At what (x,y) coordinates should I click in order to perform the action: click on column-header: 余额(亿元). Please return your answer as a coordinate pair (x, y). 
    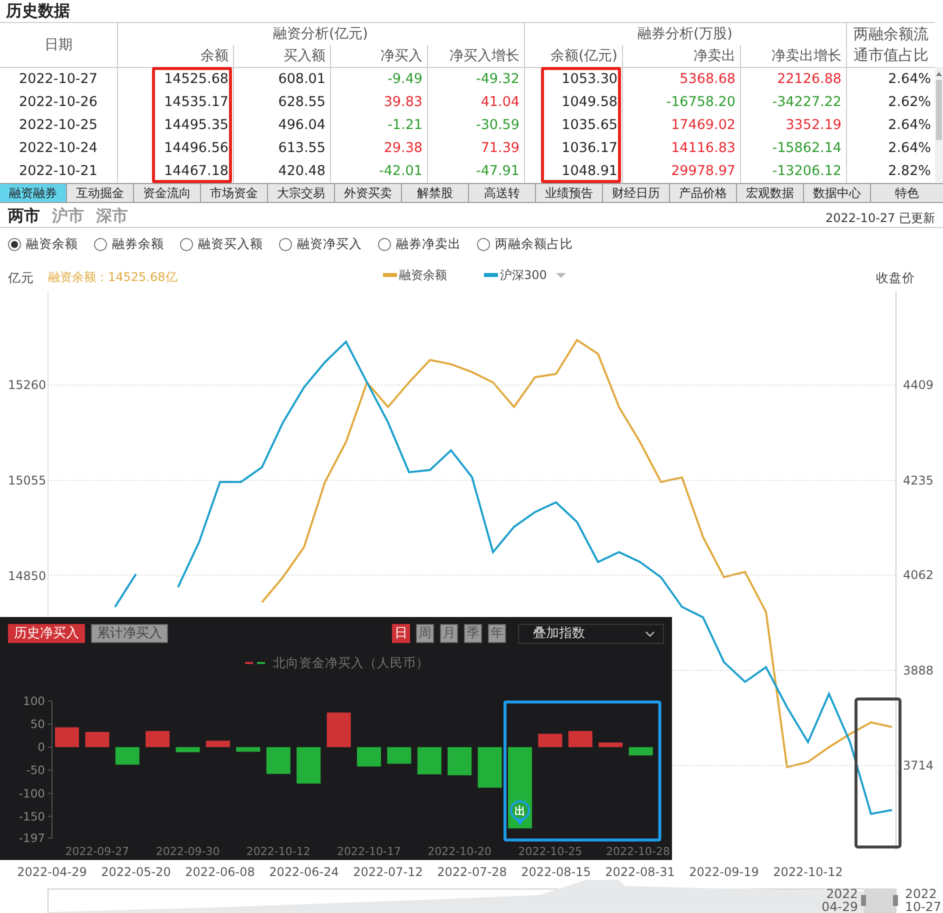
    Looking at the image, I should click on (573, 56).